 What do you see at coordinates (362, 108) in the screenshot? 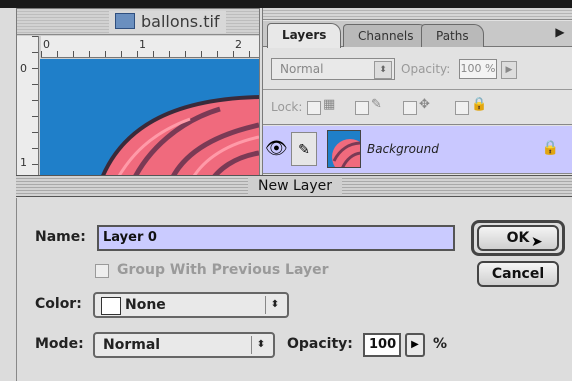
I see `lock-image-checkbox` at bounding box center [362, 108].